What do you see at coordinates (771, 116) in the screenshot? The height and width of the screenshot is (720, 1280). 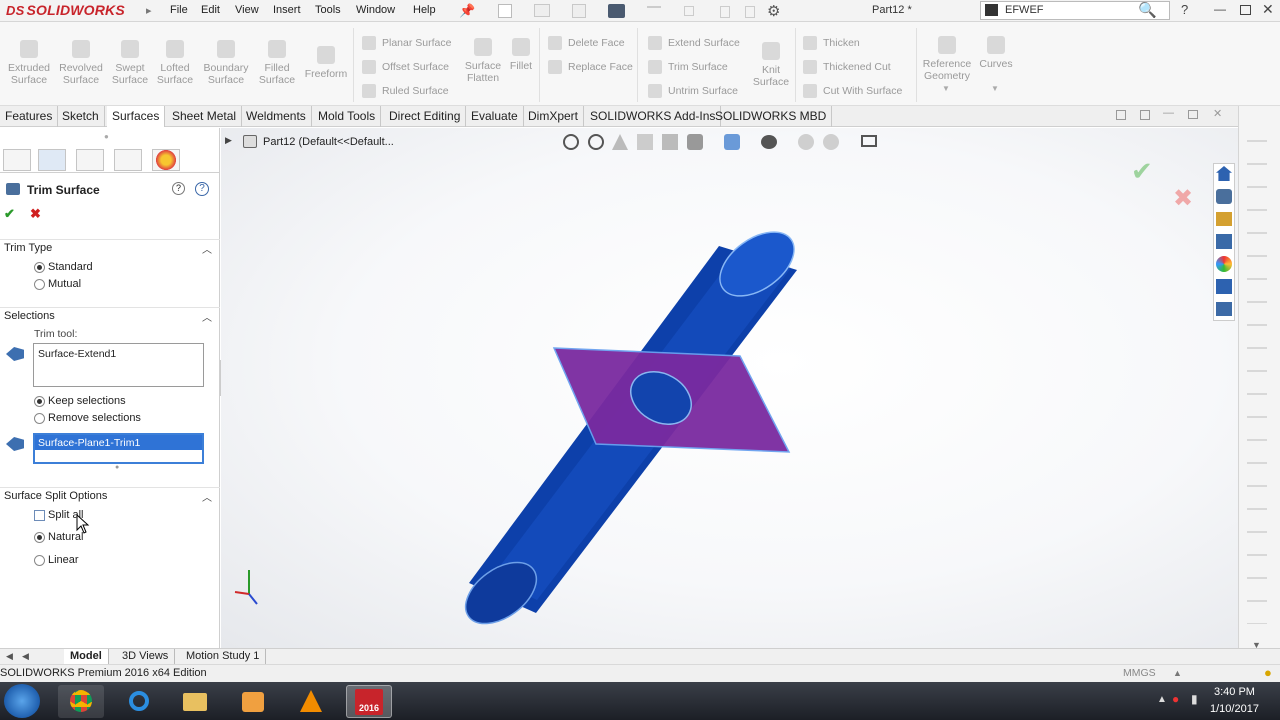 I see `tab-solidworks-mbd: SOLIDWORKS MBD` at bounding box center [771, 116].